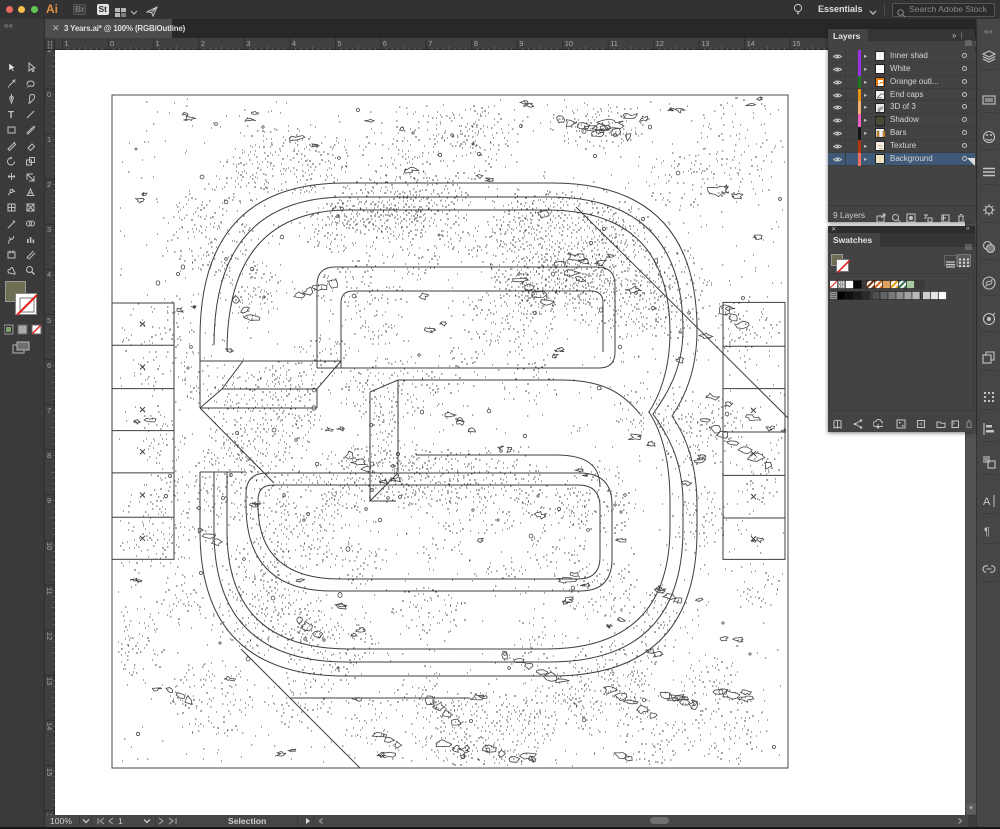 The width and height of the screenshot is (1000, 829). Describe the element at coordinates (11, 115) in the screenshot. I see `svg-text: T` at that location.